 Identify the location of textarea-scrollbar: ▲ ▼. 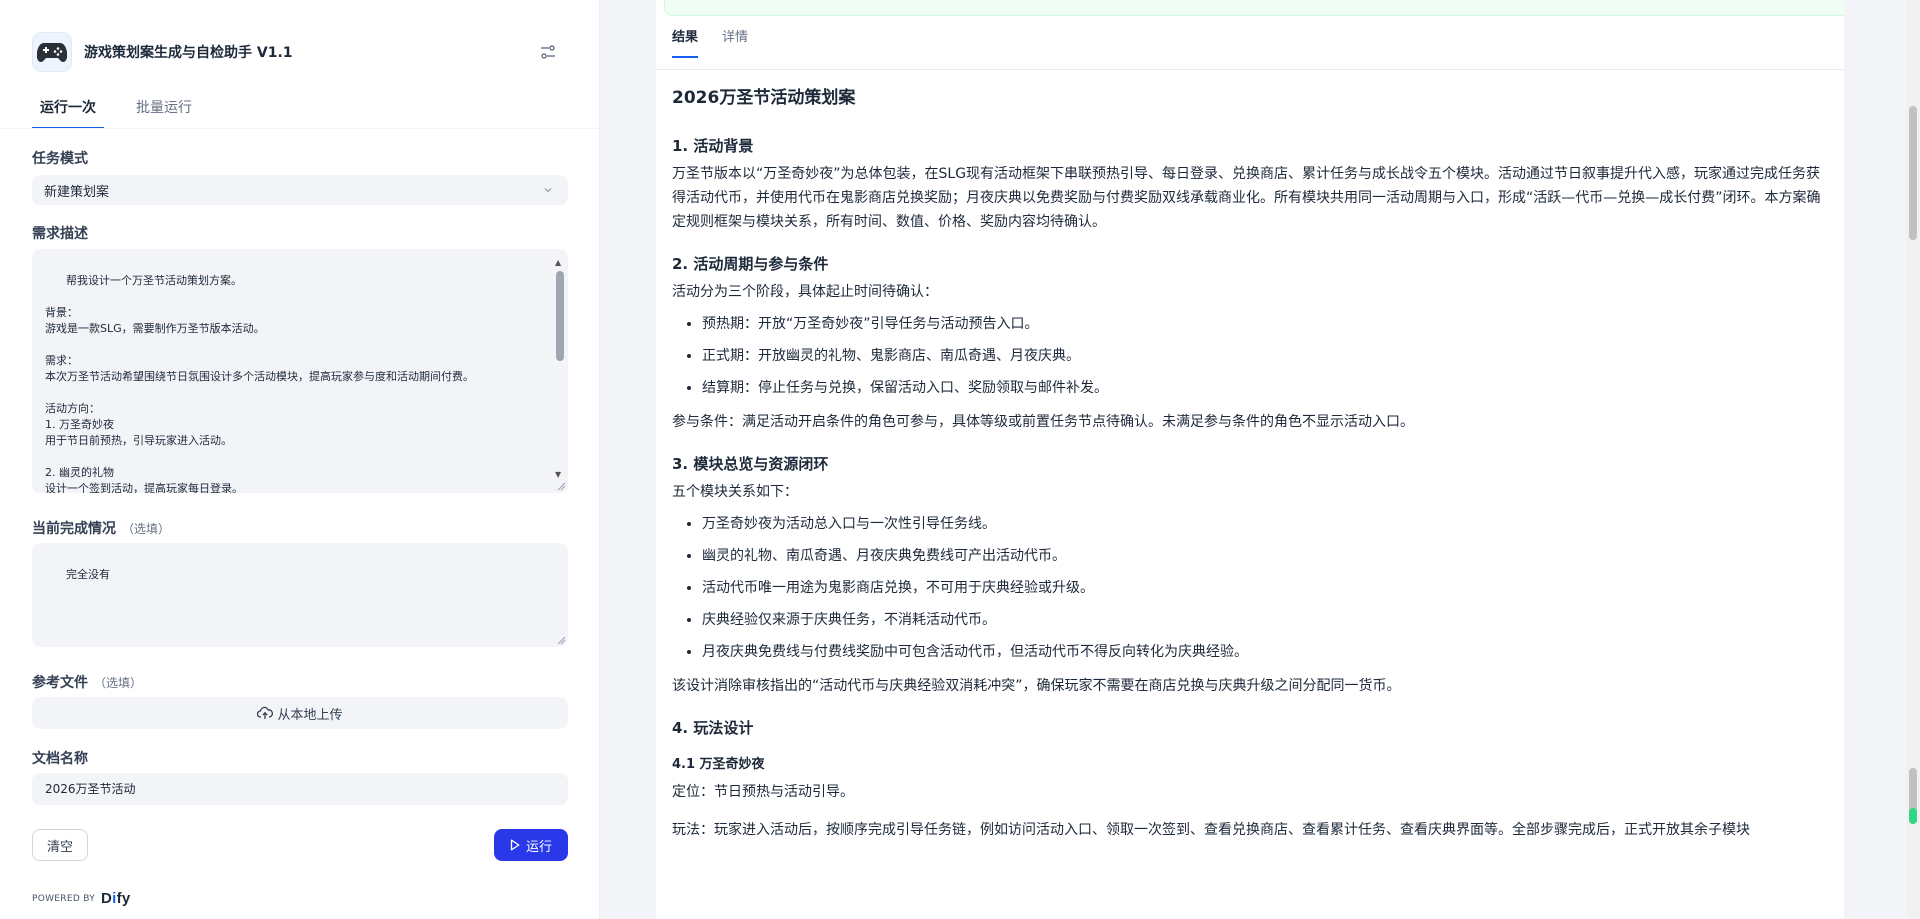
(560, 369).